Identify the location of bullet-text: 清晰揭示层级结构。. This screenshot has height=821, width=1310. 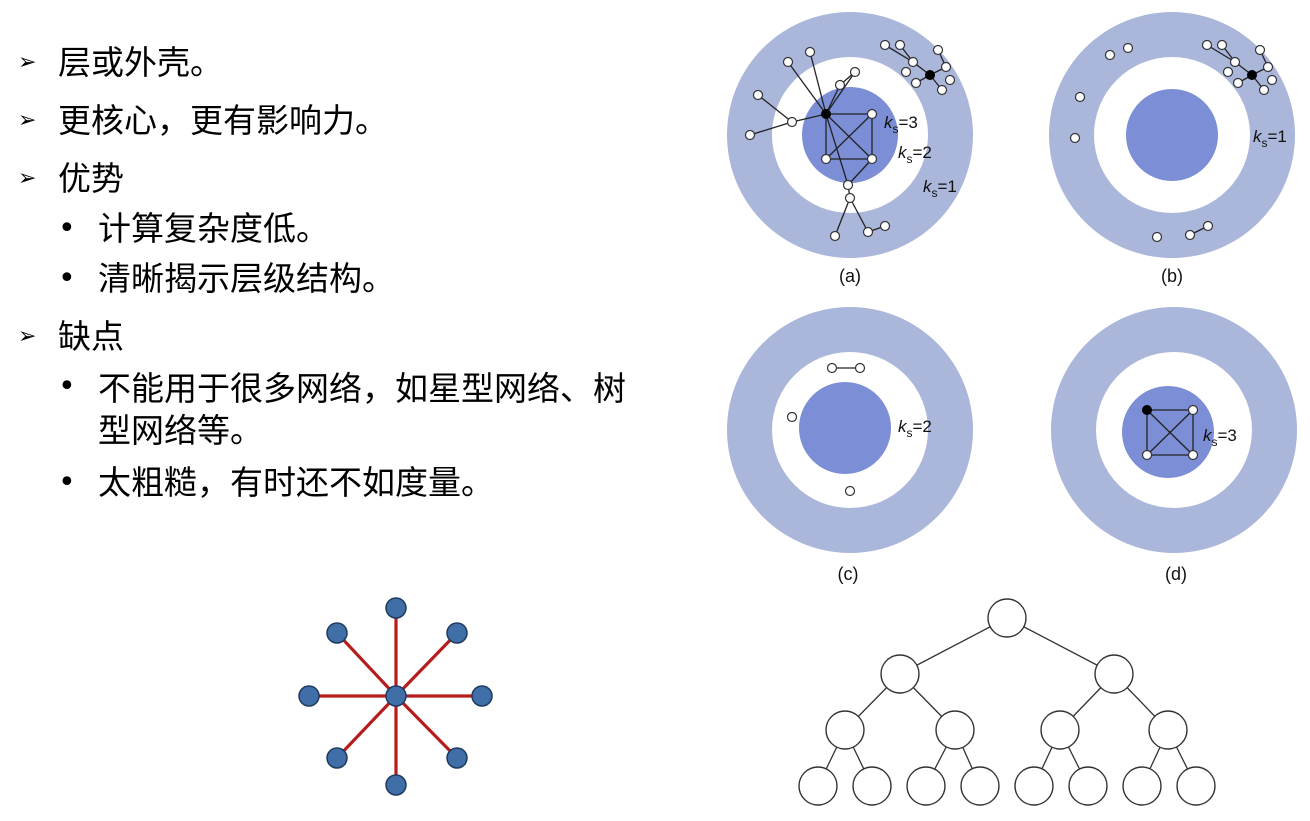
(246, 278).